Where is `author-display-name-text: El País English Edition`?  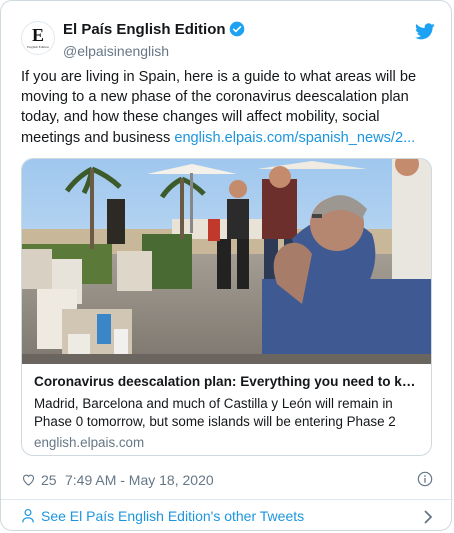
author-display-name-text: El País English Edition is located at coordinates (144, 29).